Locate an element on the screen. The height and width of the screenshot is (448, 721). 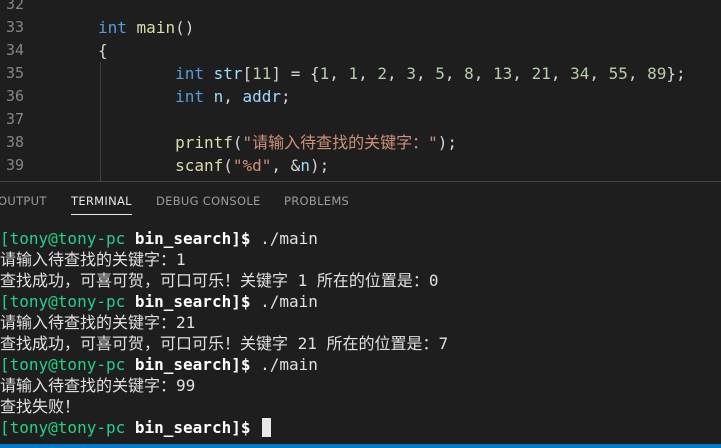
terminal-output-line: 查找失败！ is located at coordinates (40, 406).